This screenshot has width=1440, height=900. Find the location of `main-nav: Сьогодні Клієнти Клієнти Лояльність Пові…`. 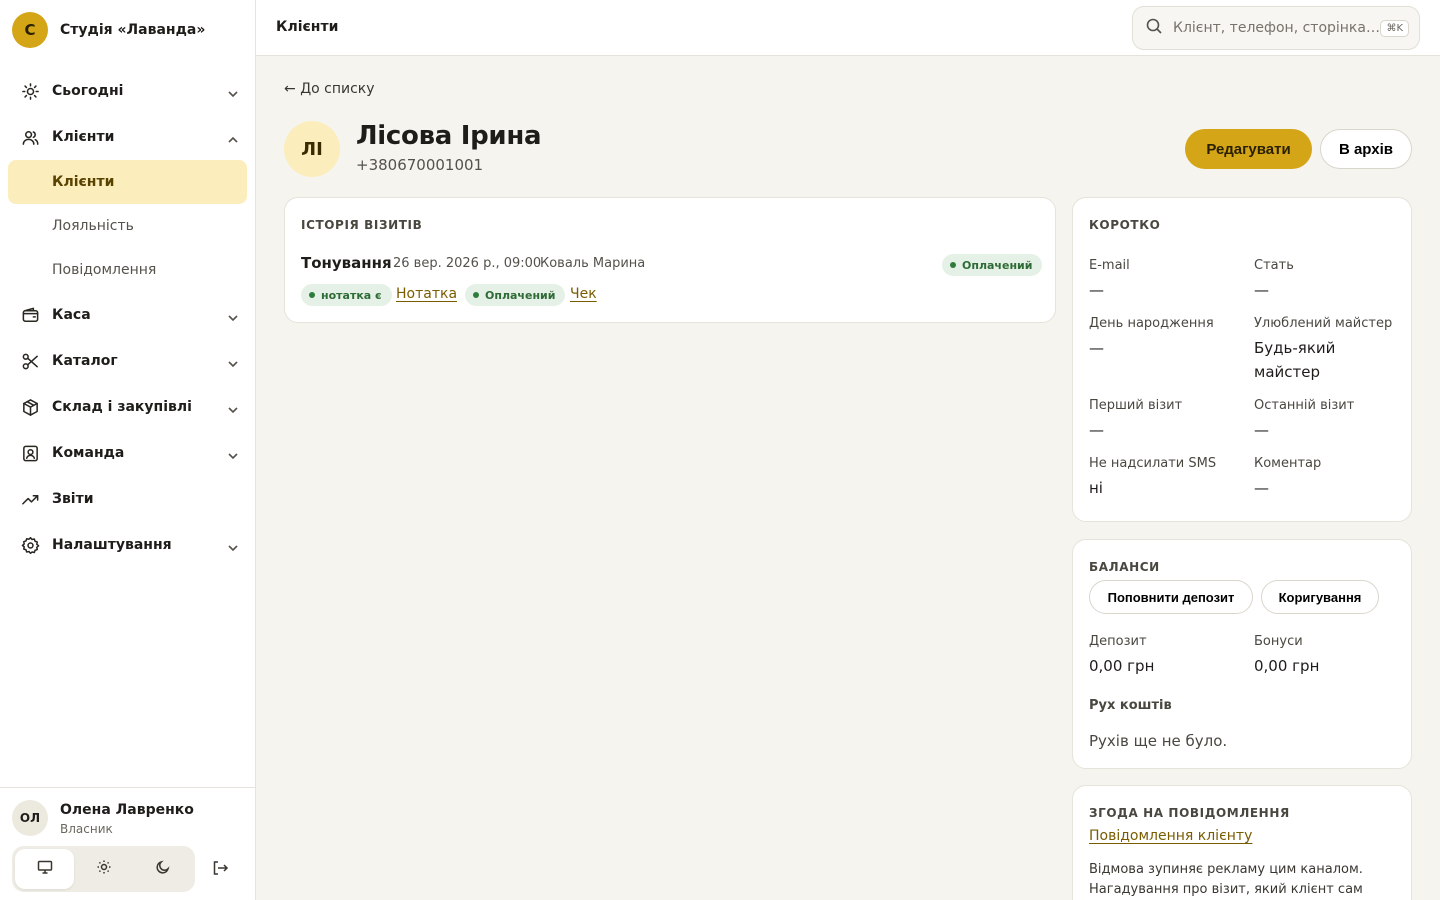

main-nav: Сьогодні Клієнти Клієнти Лояльність Пові… is located at coordinates (127, 318).